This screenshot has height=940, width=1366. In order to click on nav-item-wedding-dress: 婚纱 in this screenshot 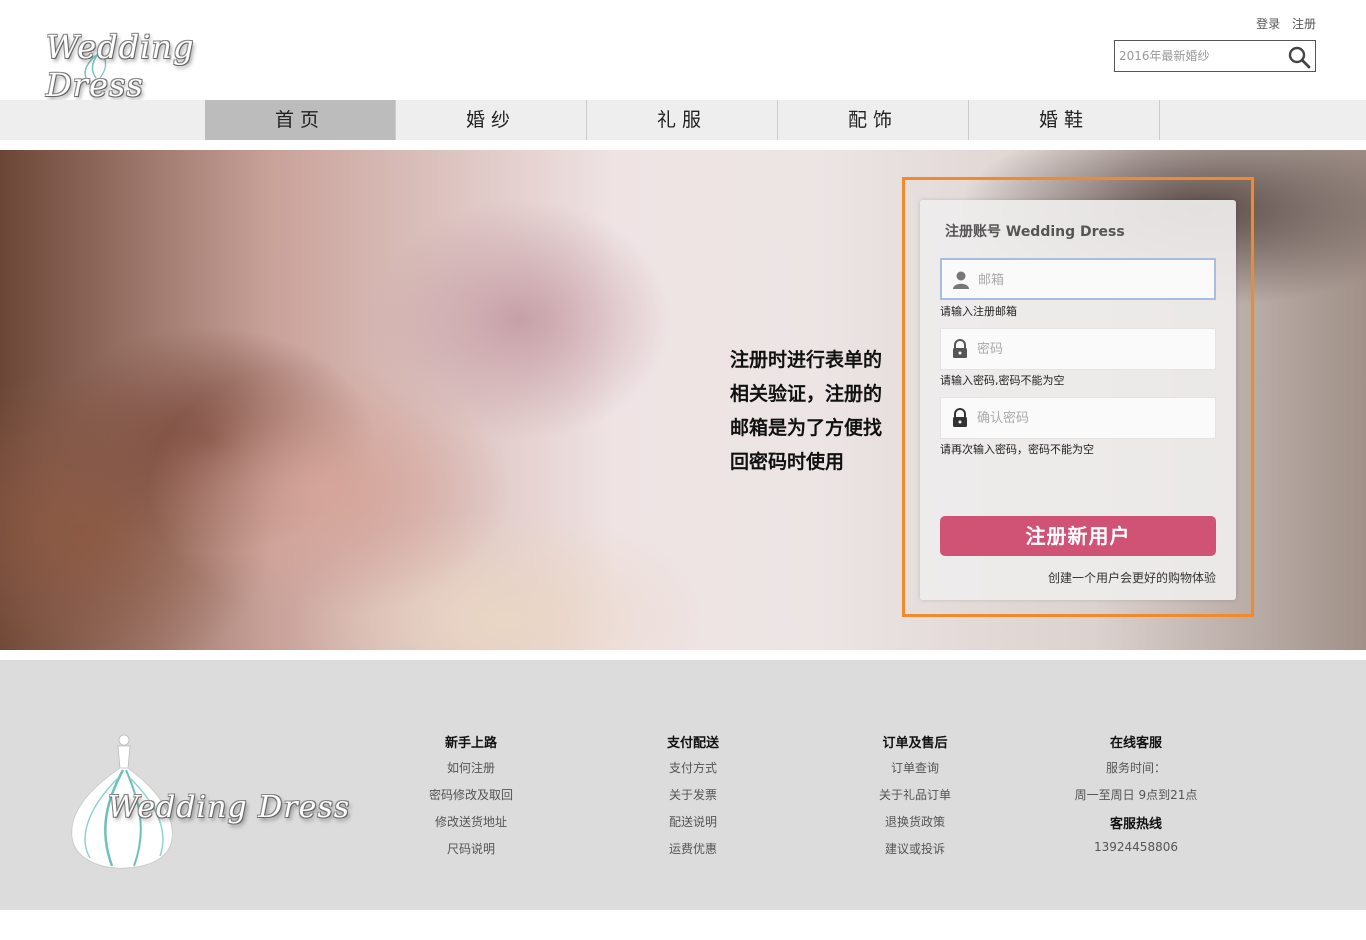, I will do `click(491, 120)`.